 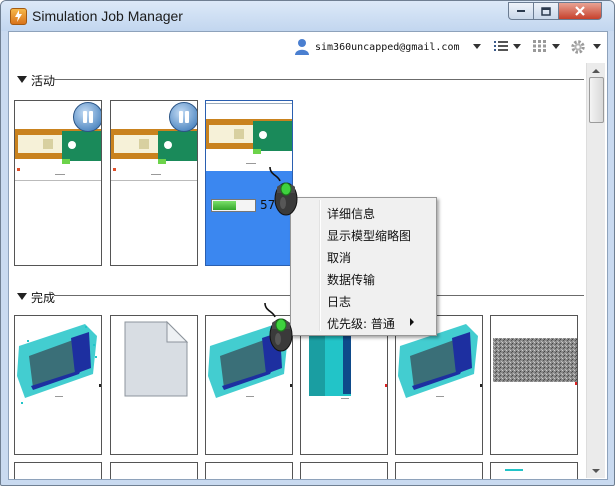 What do you see at coordinates (596, 71) in the screenshot?
I see `scroll-up-icon` at bounding box center [596, 71].